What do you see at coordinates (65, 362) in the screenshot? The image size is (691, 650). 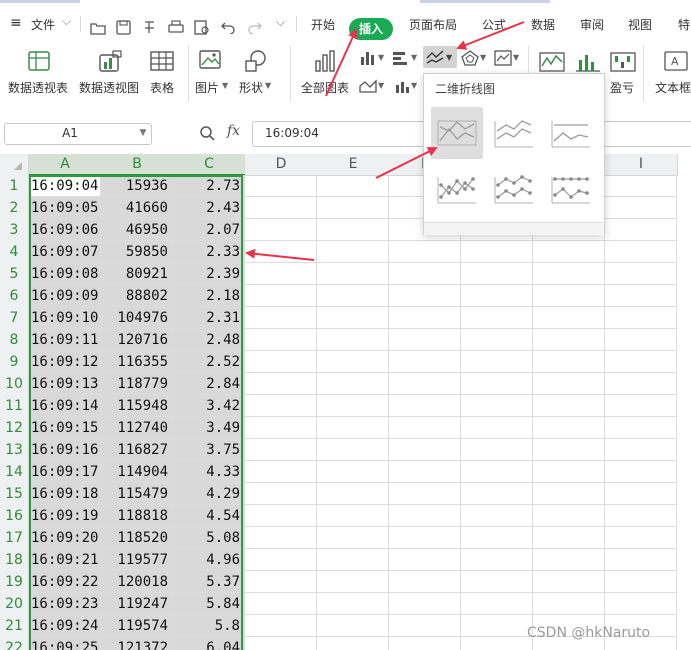 I see `table-cell-time: 16:09:12` at bounding box center [65, 362].